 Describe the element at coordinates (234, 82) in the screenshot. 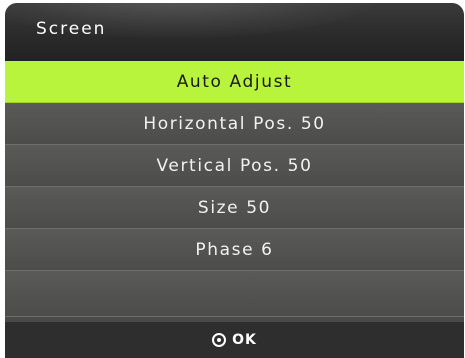

I see `menu-item-auto-adjust: Auto Adjust` at that location.